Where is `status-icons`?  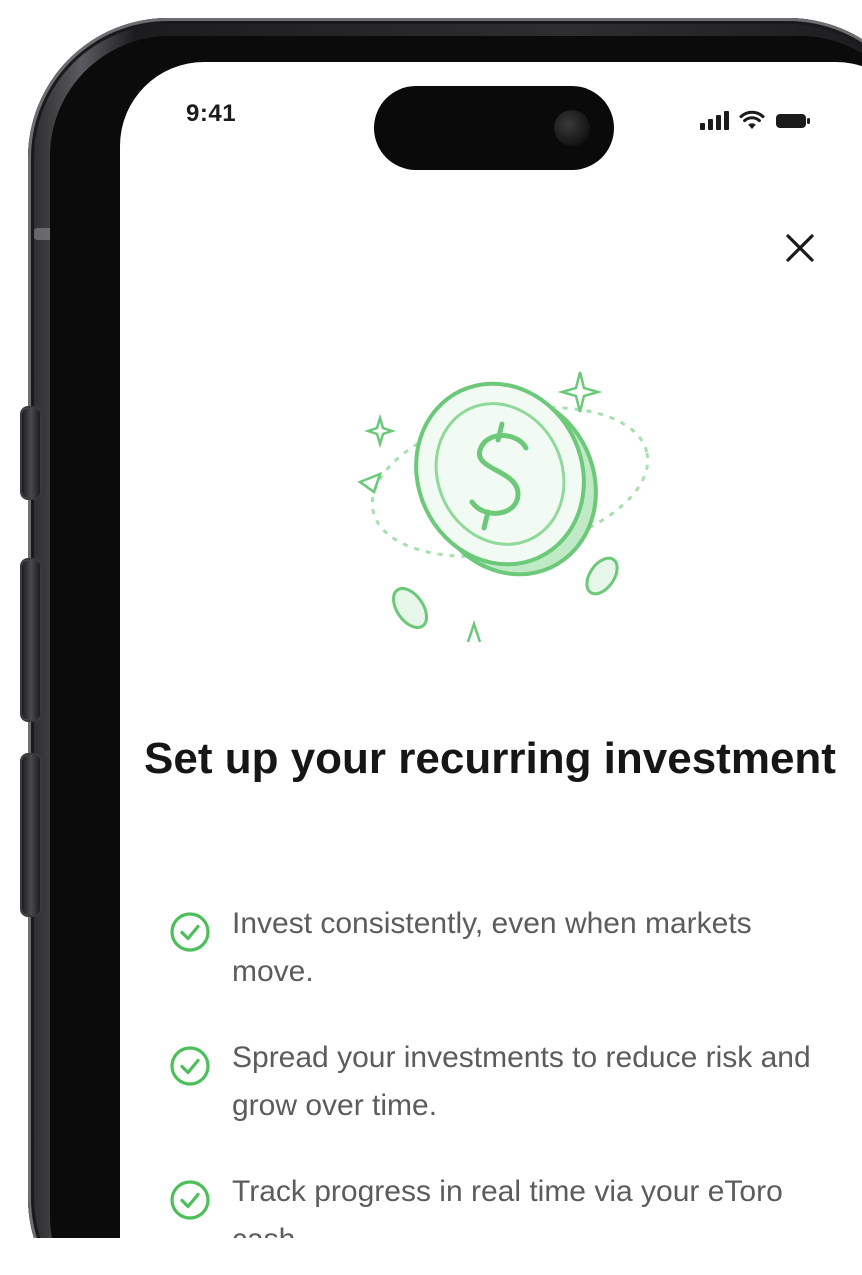
status-icons is located at coordinates (755, 120).